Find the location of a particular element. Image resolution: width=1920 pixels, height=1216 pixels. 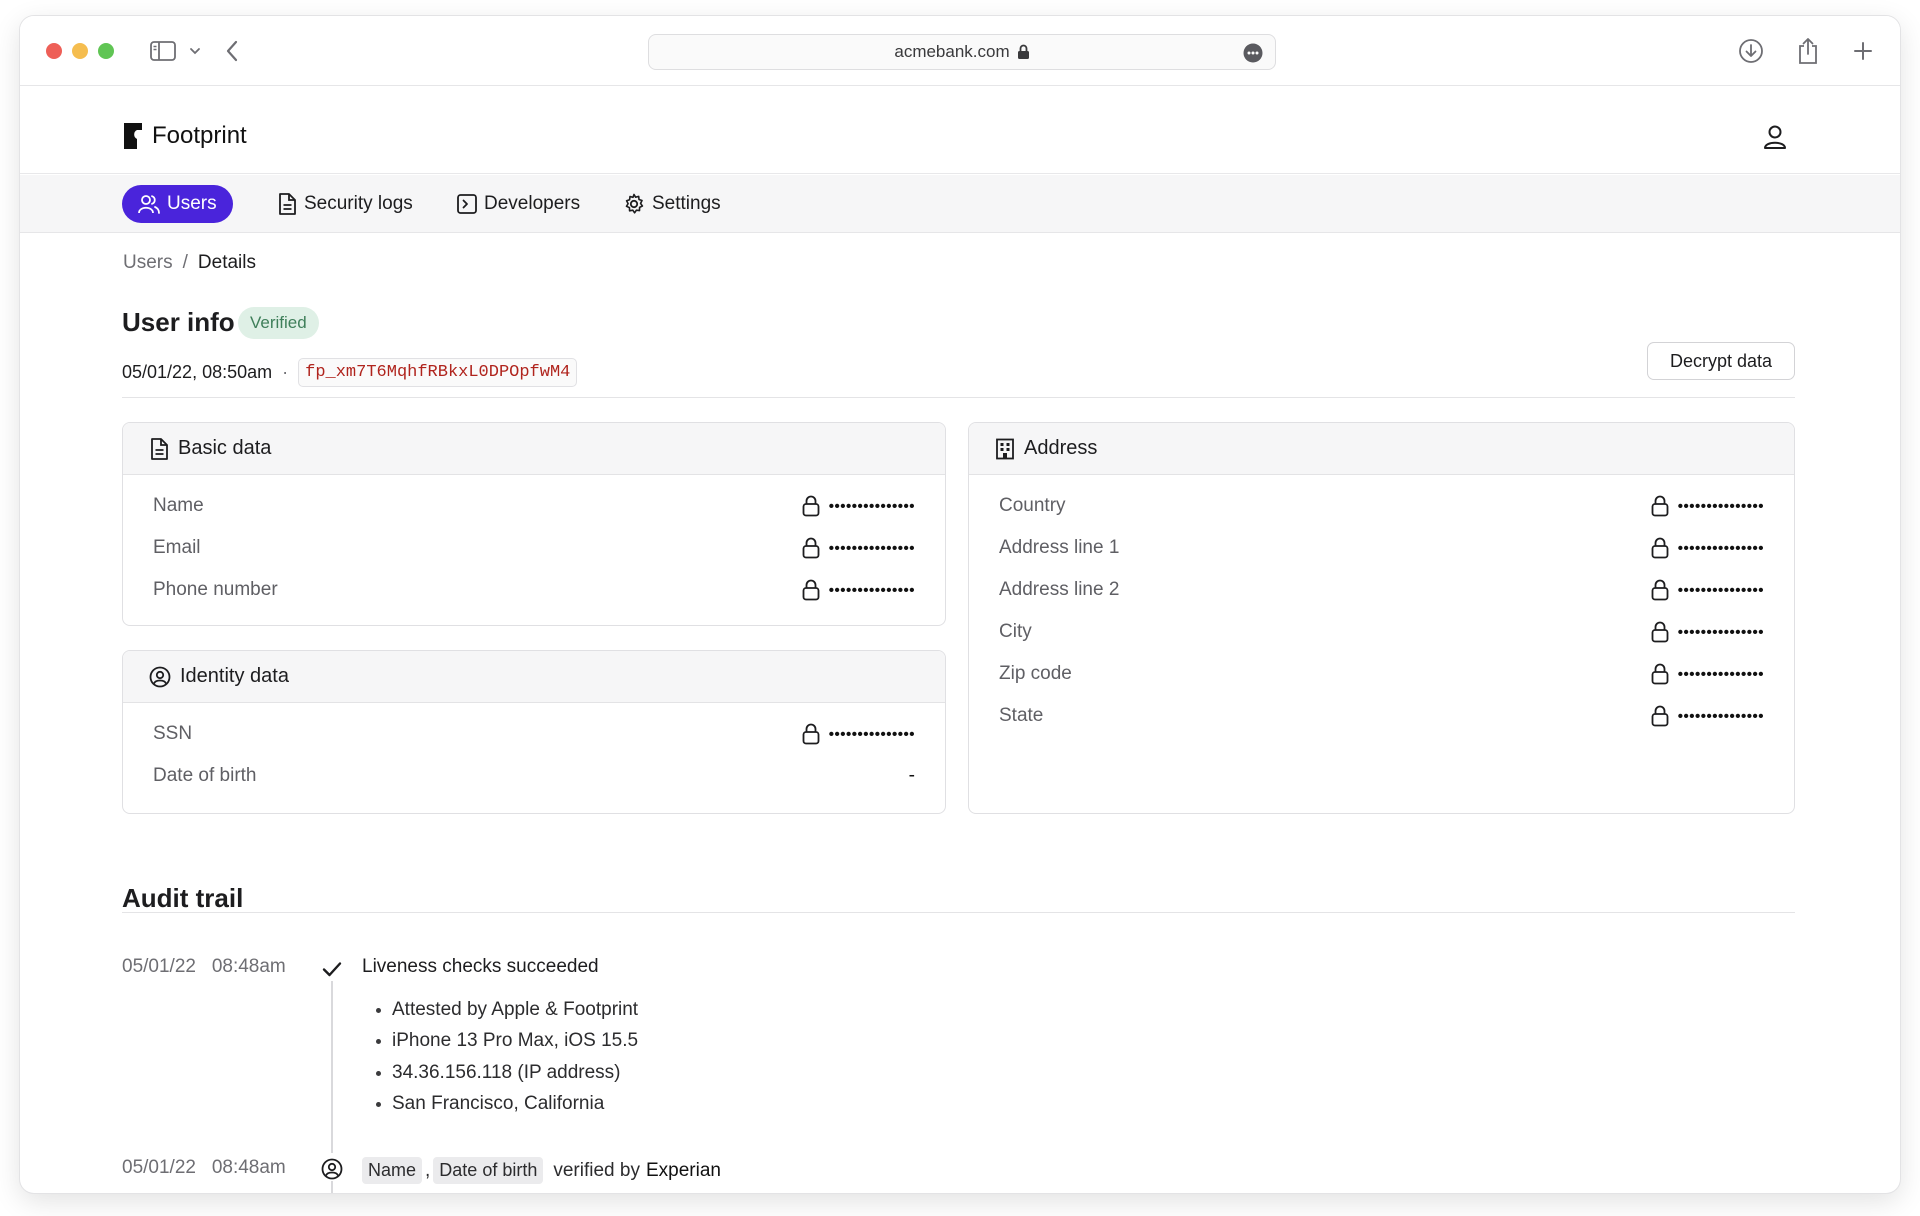

user-timestamp: 05/01/22, 08:50am is located at coordinates (197, 372).